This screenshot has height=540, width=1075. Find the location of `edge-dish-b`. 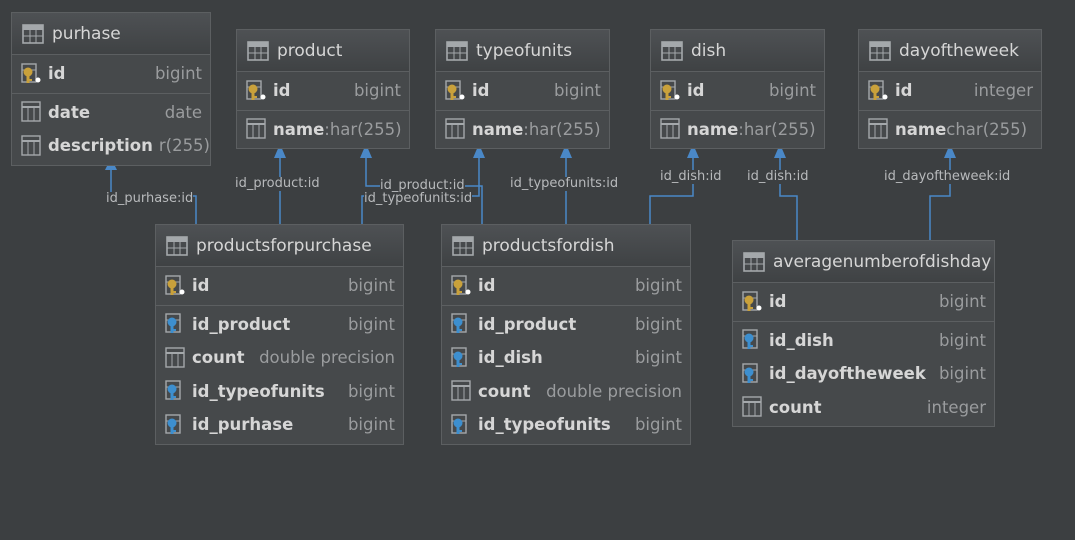

edge-dish-b is located at coordinates (788, 194).